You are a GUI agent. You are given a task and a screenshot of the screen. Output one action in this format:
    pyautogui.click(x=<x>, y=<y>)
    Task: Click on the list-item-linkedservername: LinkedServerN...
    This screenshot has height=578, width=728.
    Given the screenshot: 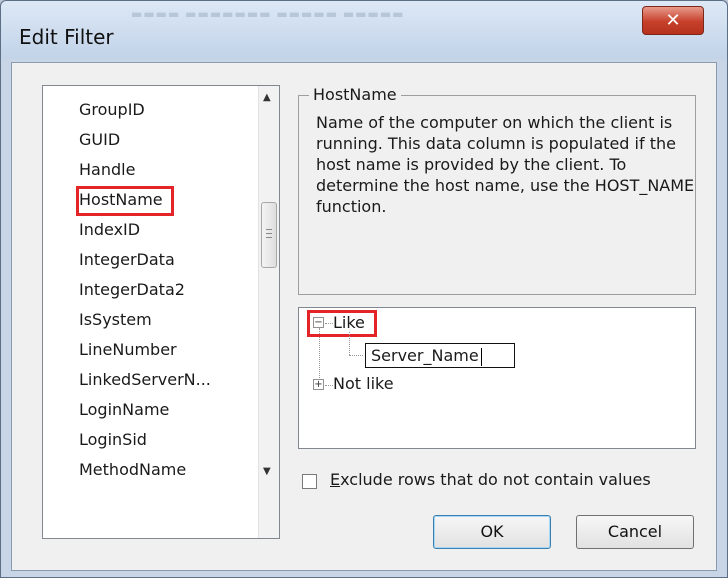 What is the action you would take?
    pyautogui.click(x=145, y=380)
    